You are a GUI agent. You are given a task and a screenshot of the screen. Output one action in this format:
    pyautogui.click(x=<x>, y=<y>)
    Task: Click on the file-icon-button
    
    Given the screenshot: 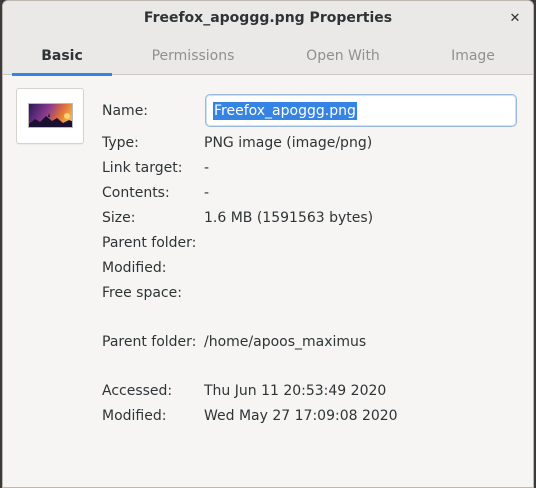 What is the action you would take?
    pyautogui.click(x=50, y=116)
    